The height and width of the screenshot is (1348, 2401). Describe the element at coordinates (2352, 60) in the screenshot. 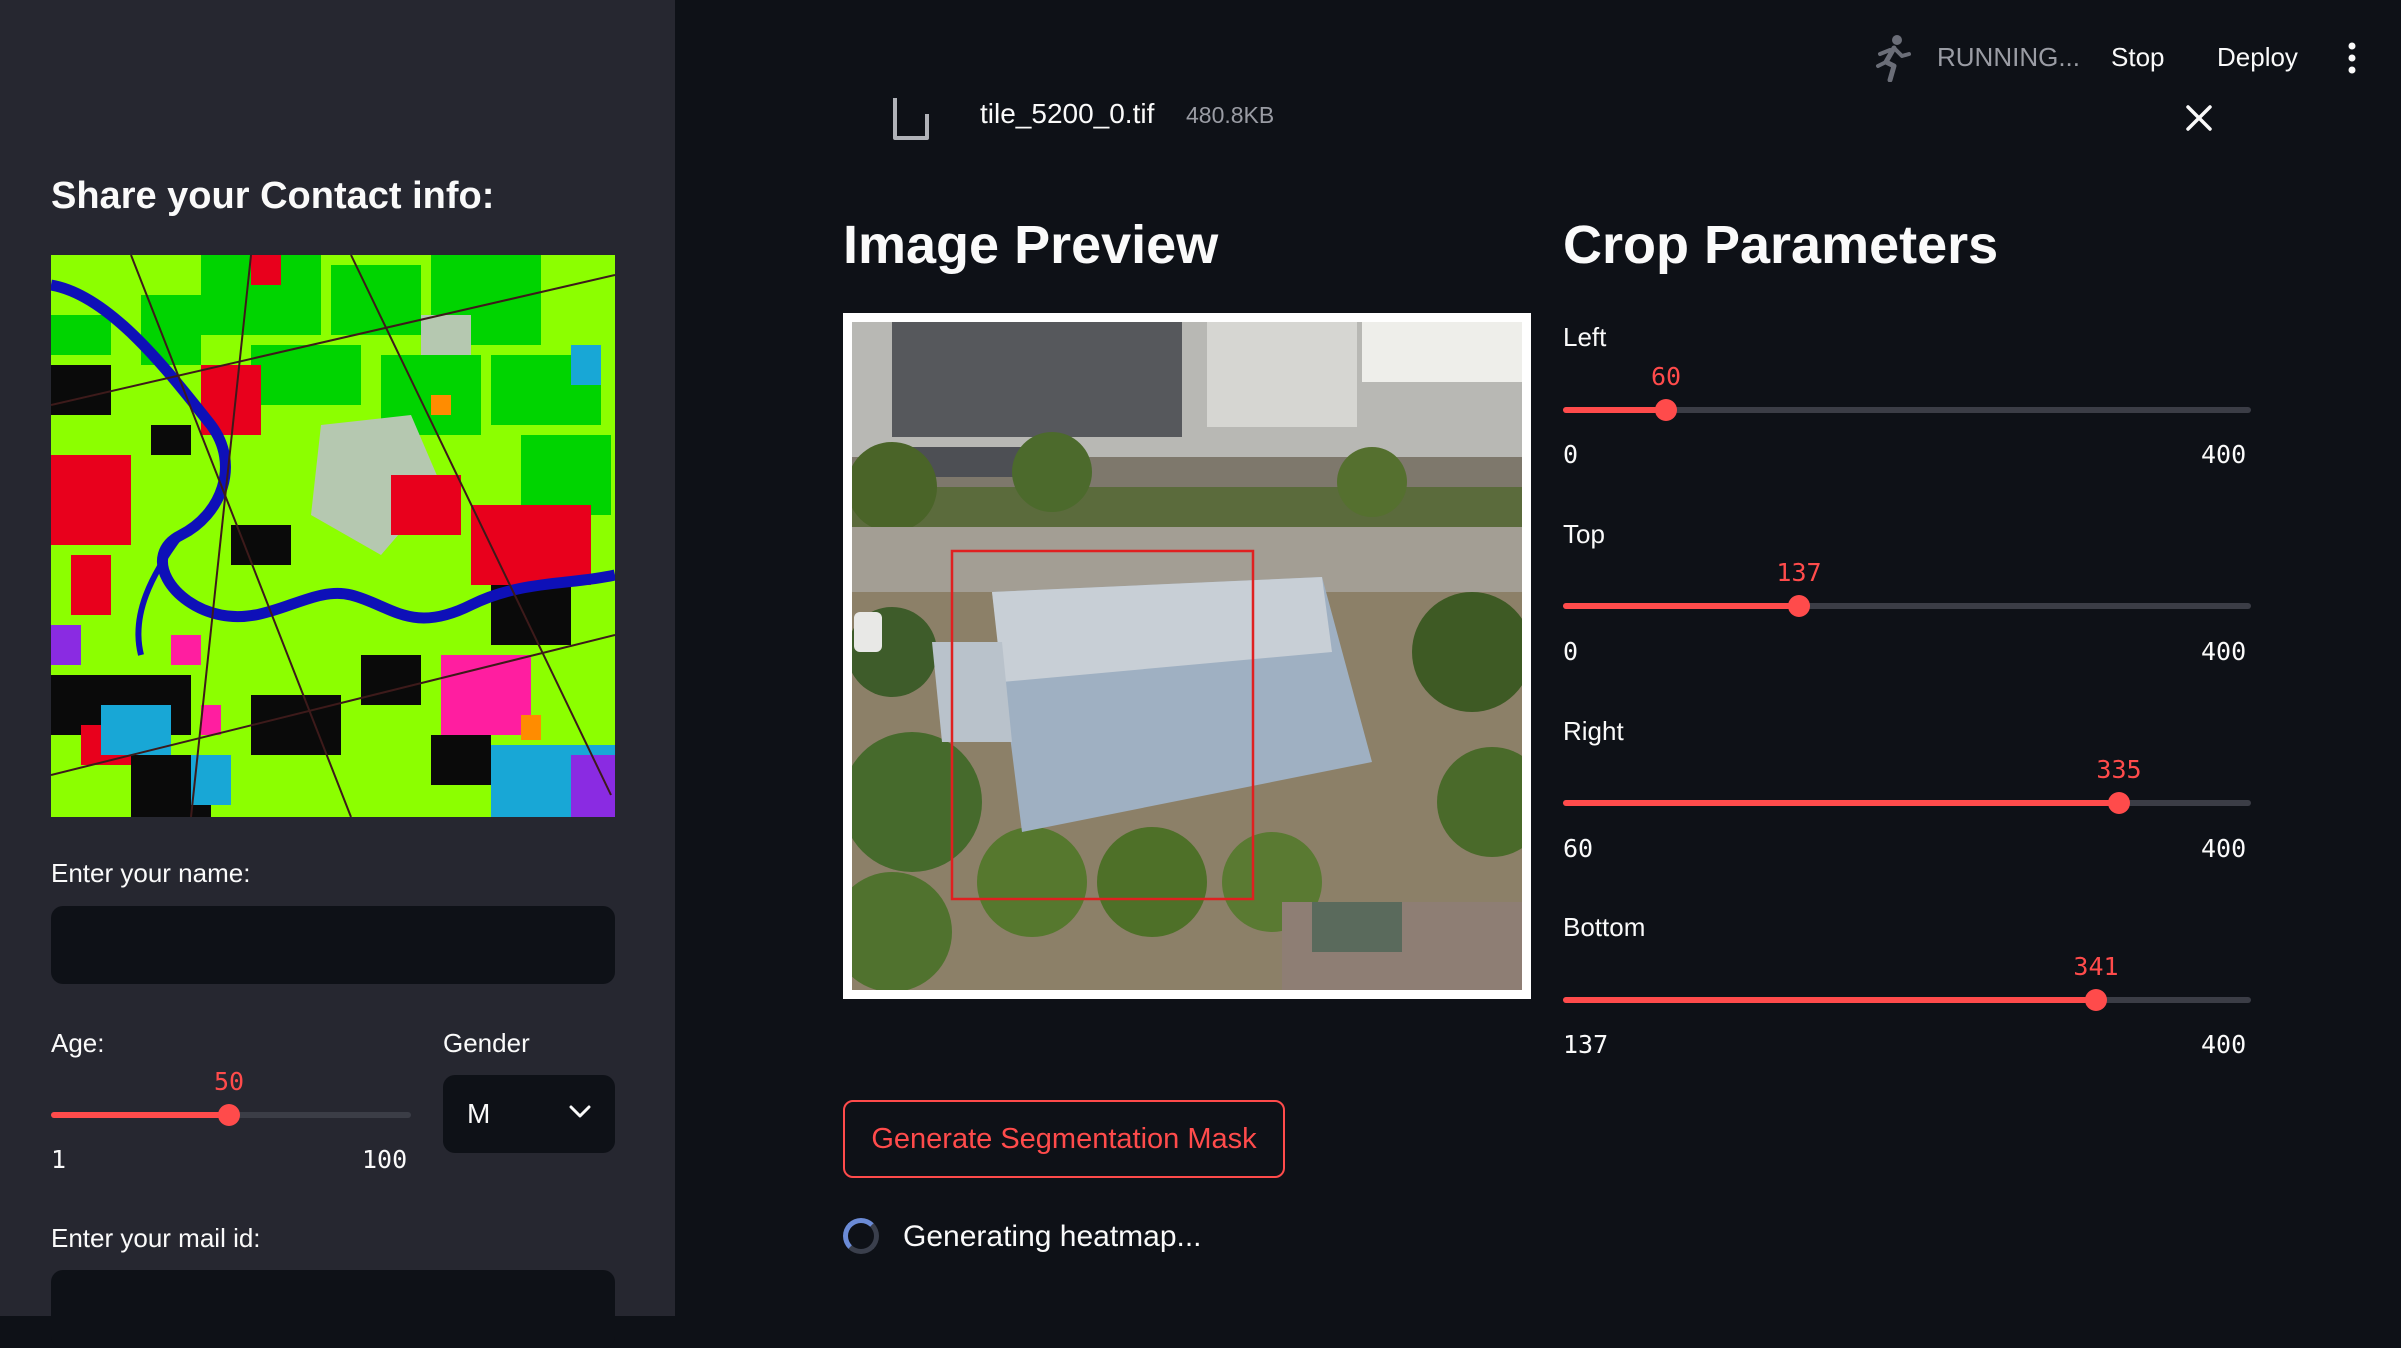

I see `more-menu-icon` at that location.